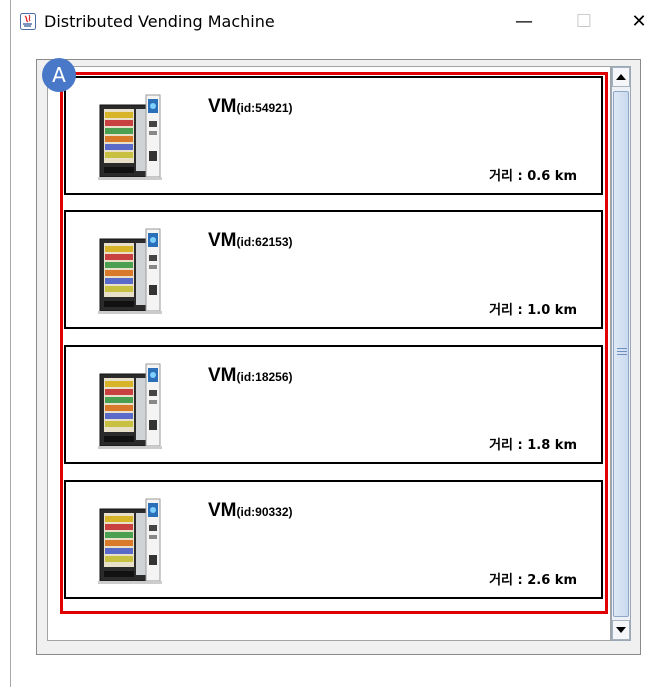  I want to click on triangle-up-icon, so click(621, 77).